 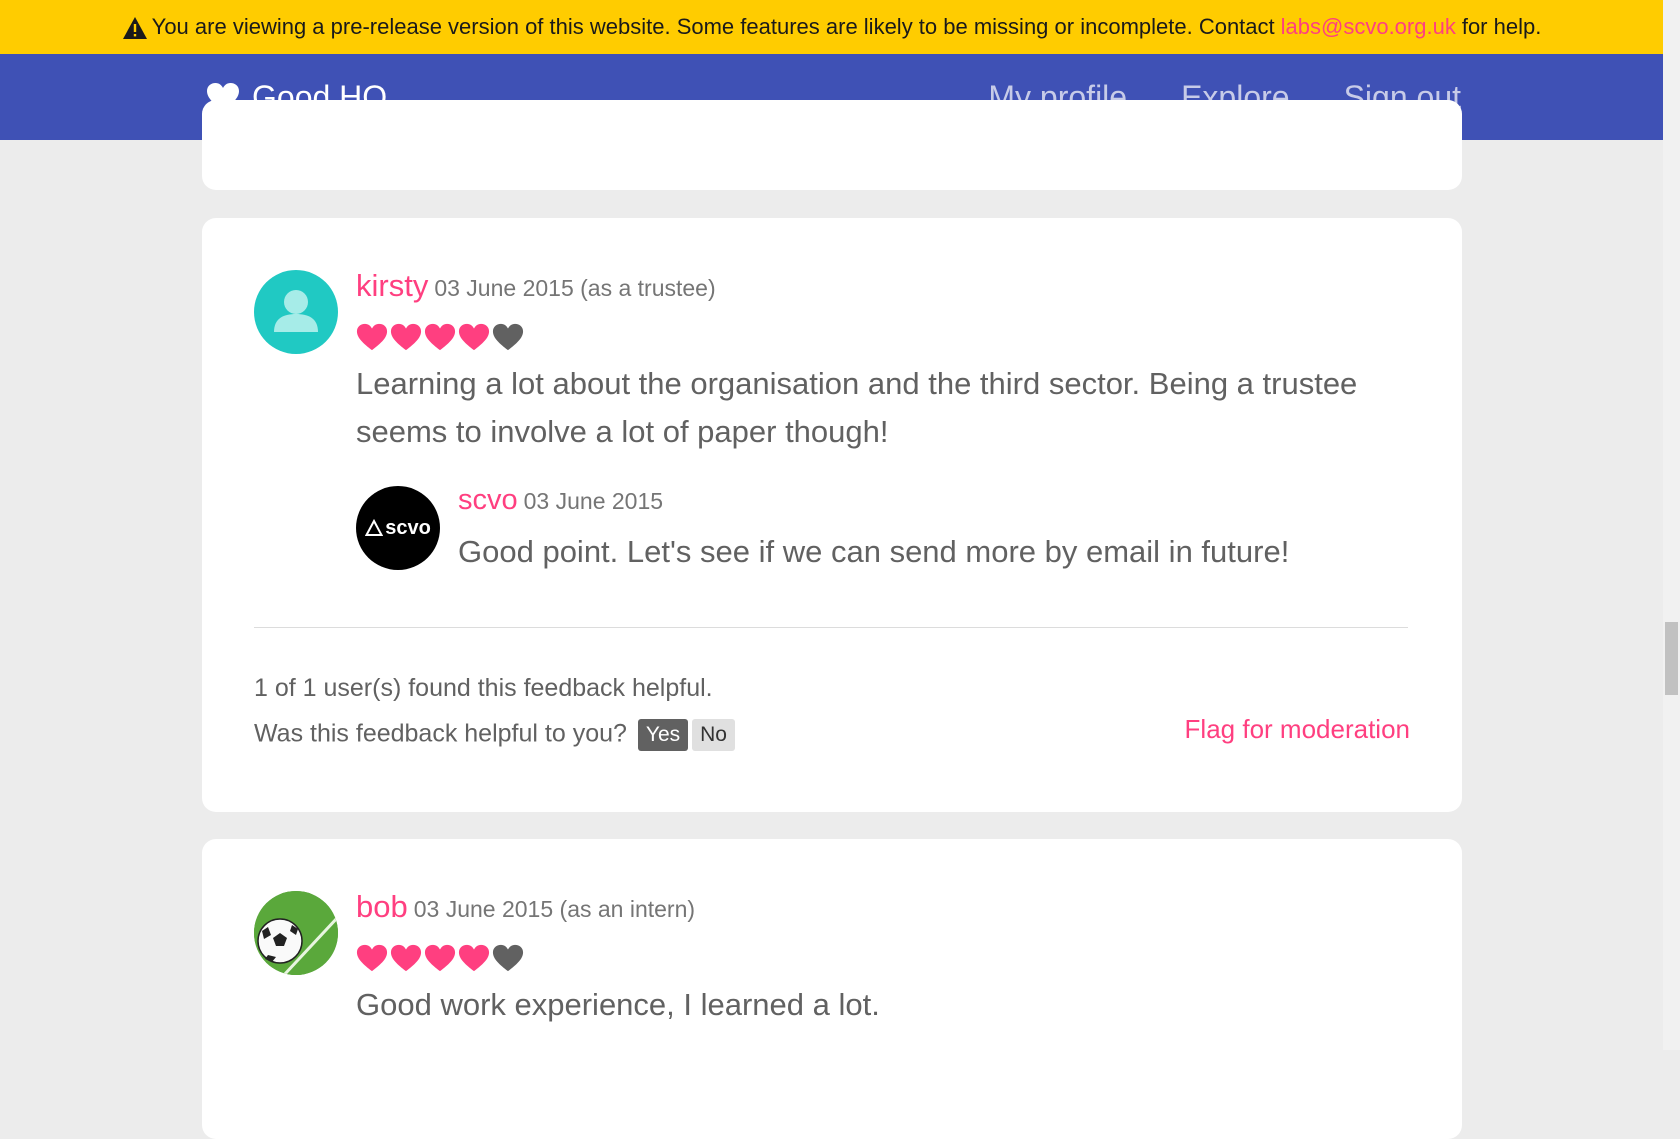 I want to click on warning-icon, so click(x=134, y=28).